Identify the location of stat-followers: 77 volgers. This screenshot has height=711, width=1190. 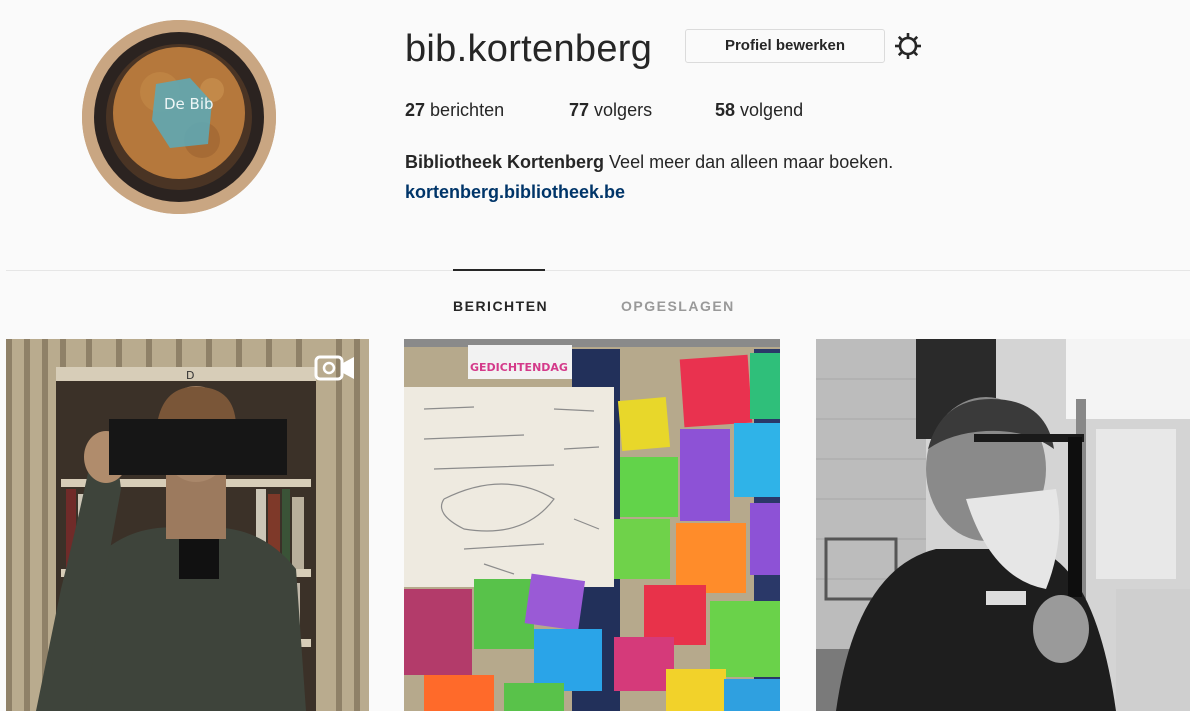
(610, 110).